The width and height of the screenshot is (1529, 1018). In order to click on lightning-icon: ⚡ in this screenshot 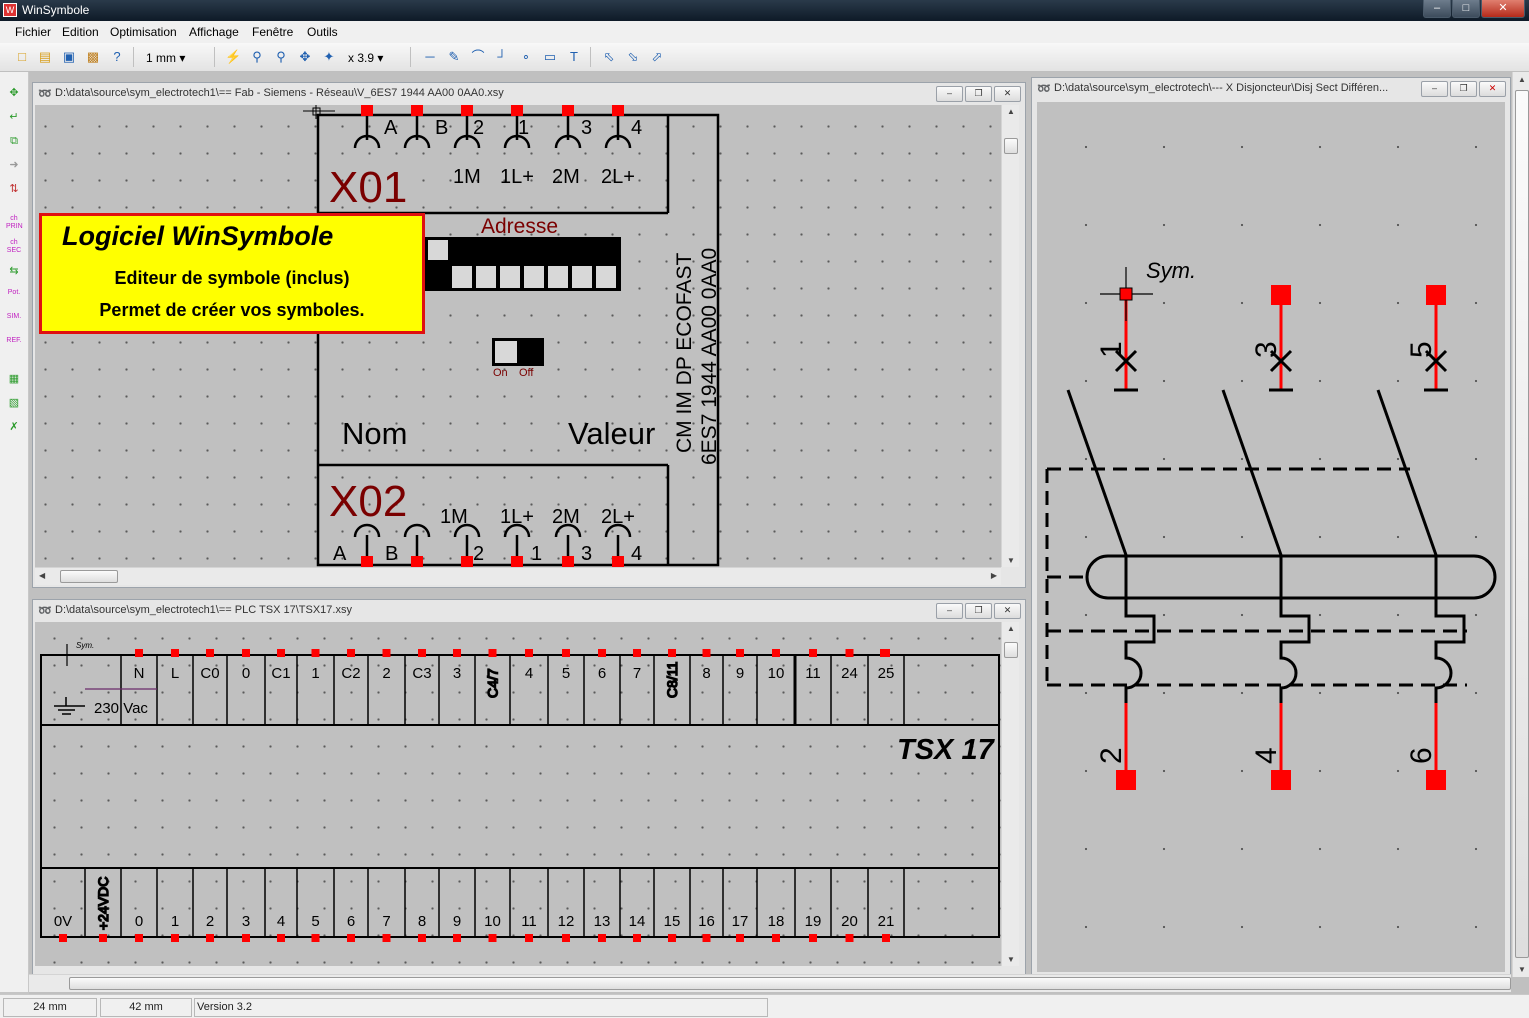, I will do `click(233, 57)`.